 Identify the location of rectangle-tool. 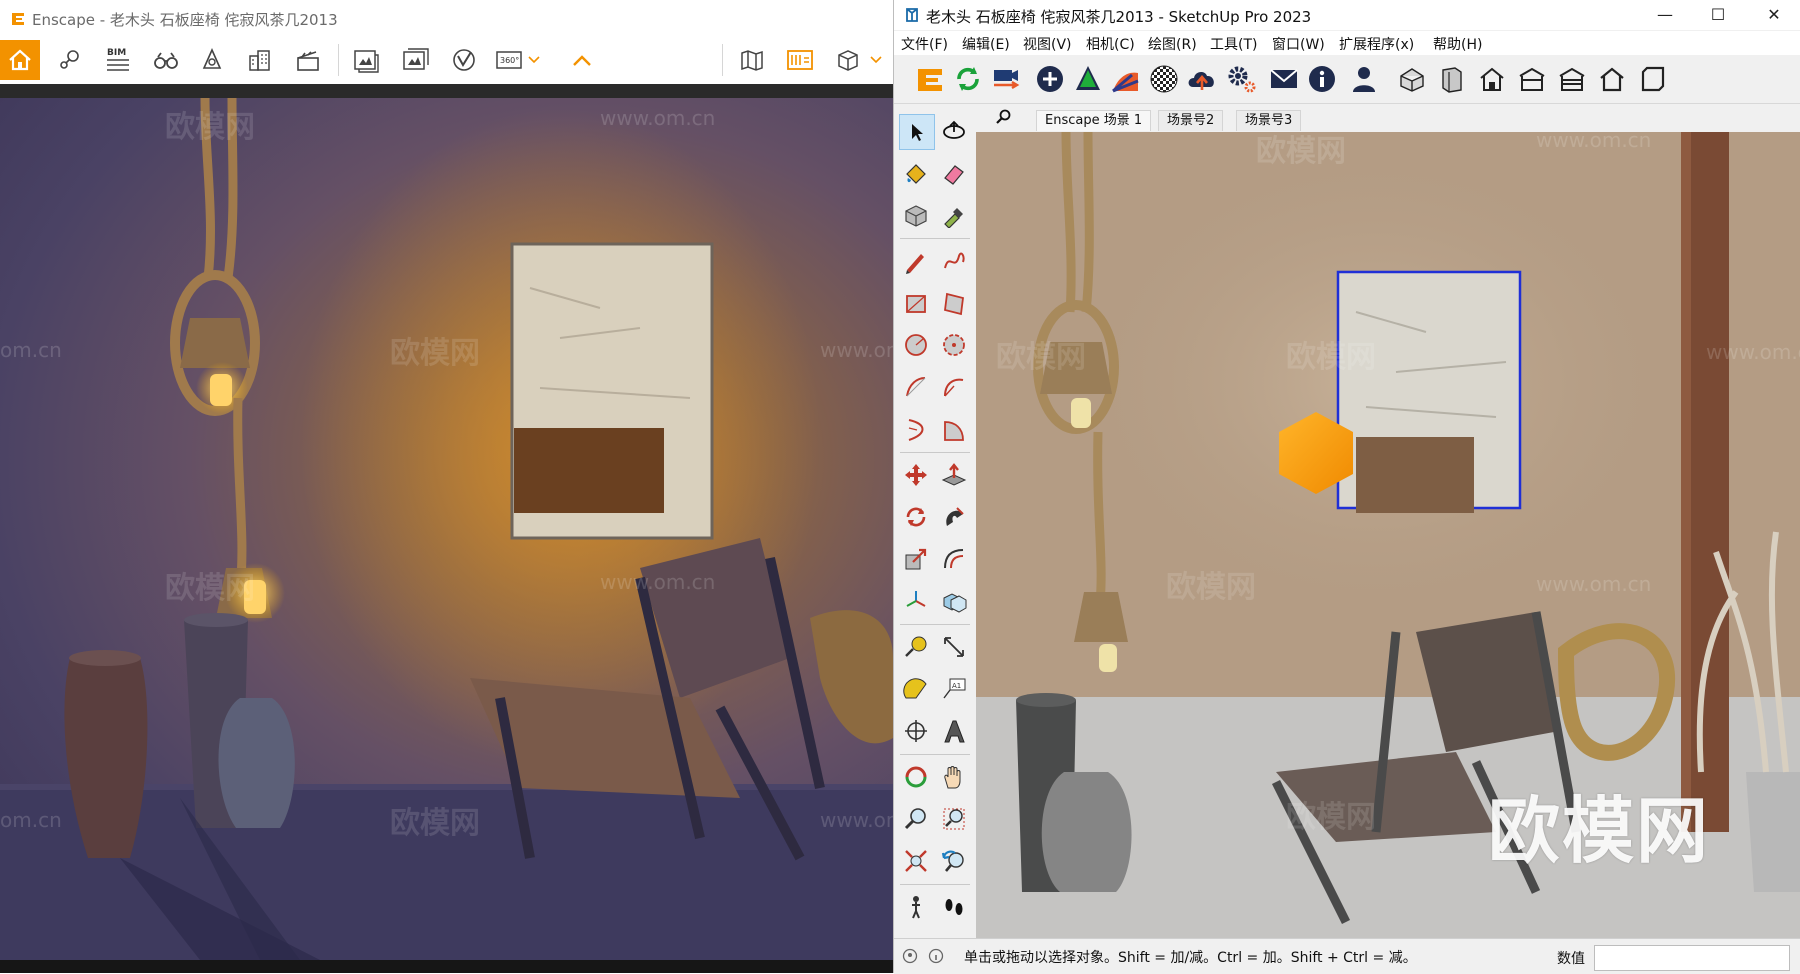
(916, 303).